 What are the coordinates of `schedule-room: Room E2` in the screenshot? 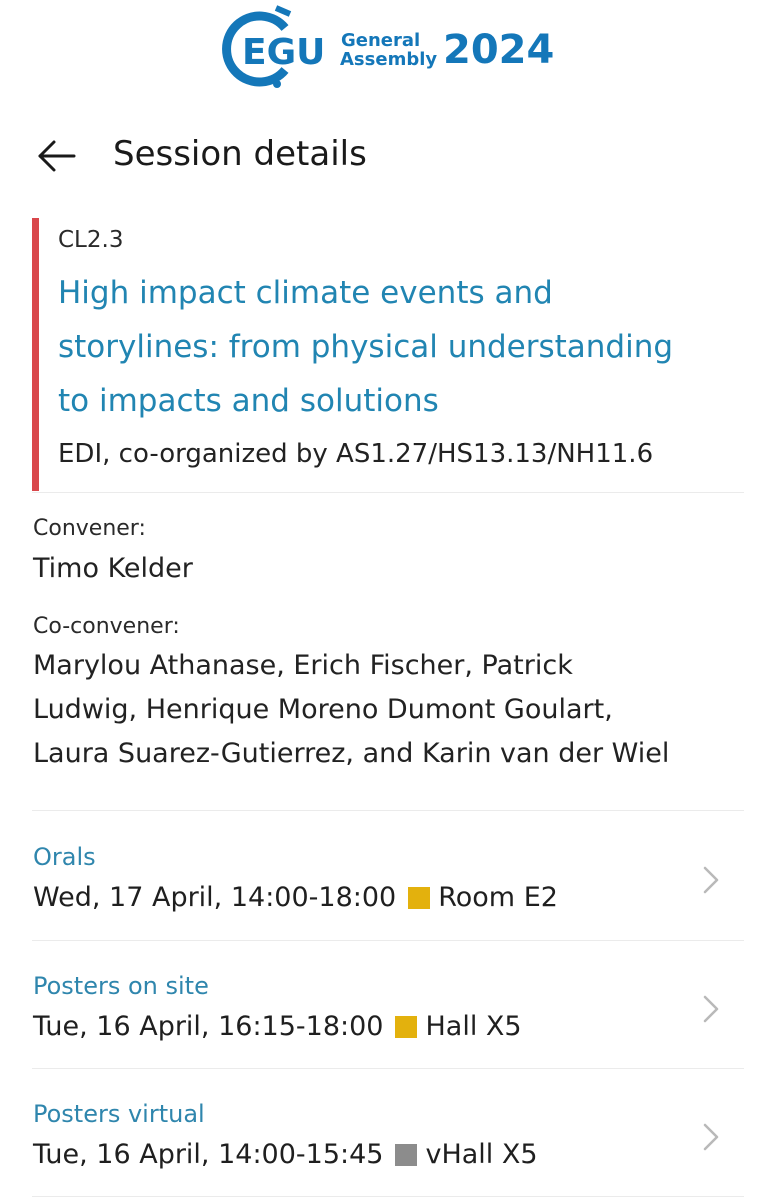 It's located at (498, 897).